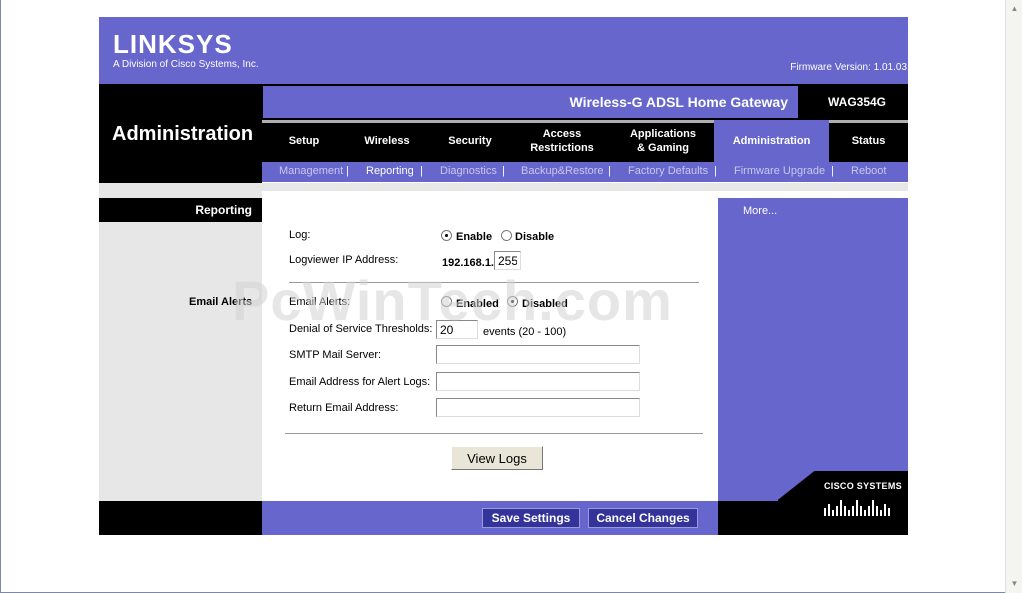  Describe the element at coordinates (530, 102) in the screenshot. I see `product-name-box: Wireless-G ADSL Home Gateway` at that location.